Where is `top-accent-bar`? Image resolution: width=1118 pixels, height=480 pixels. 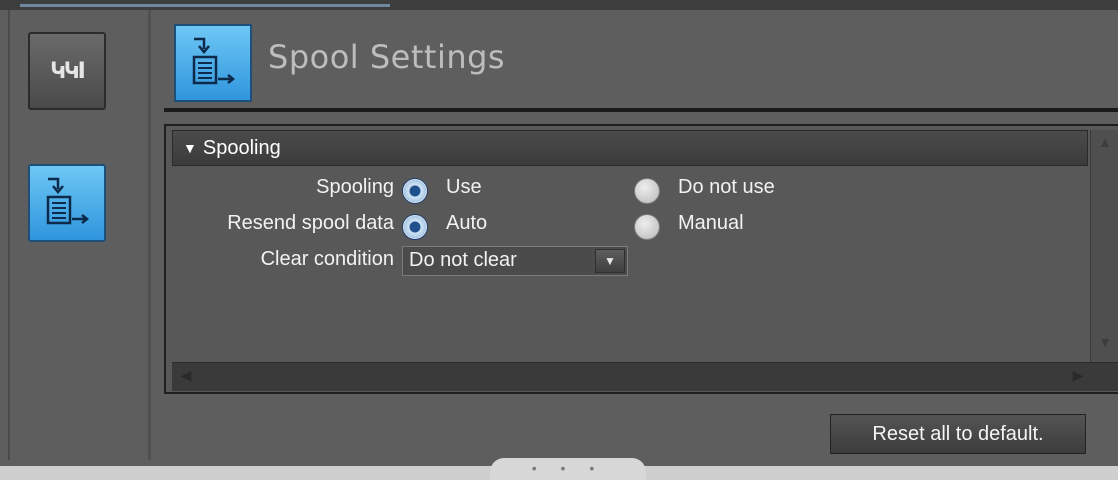
top-accent-bar is located at coordinates (205, 5).